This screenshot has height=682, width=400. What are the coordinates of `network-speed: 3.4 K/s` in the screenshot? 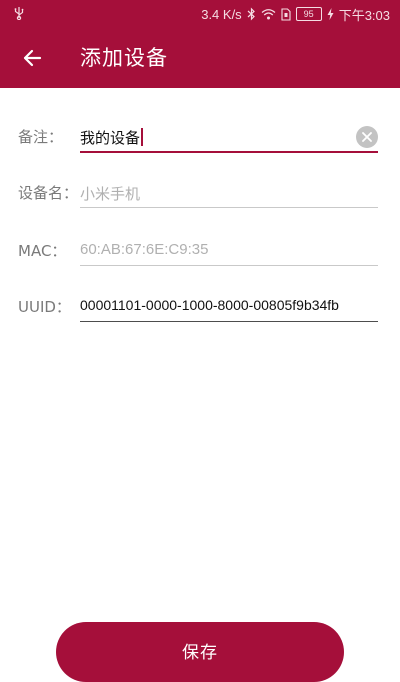 It's located at (221, 14).